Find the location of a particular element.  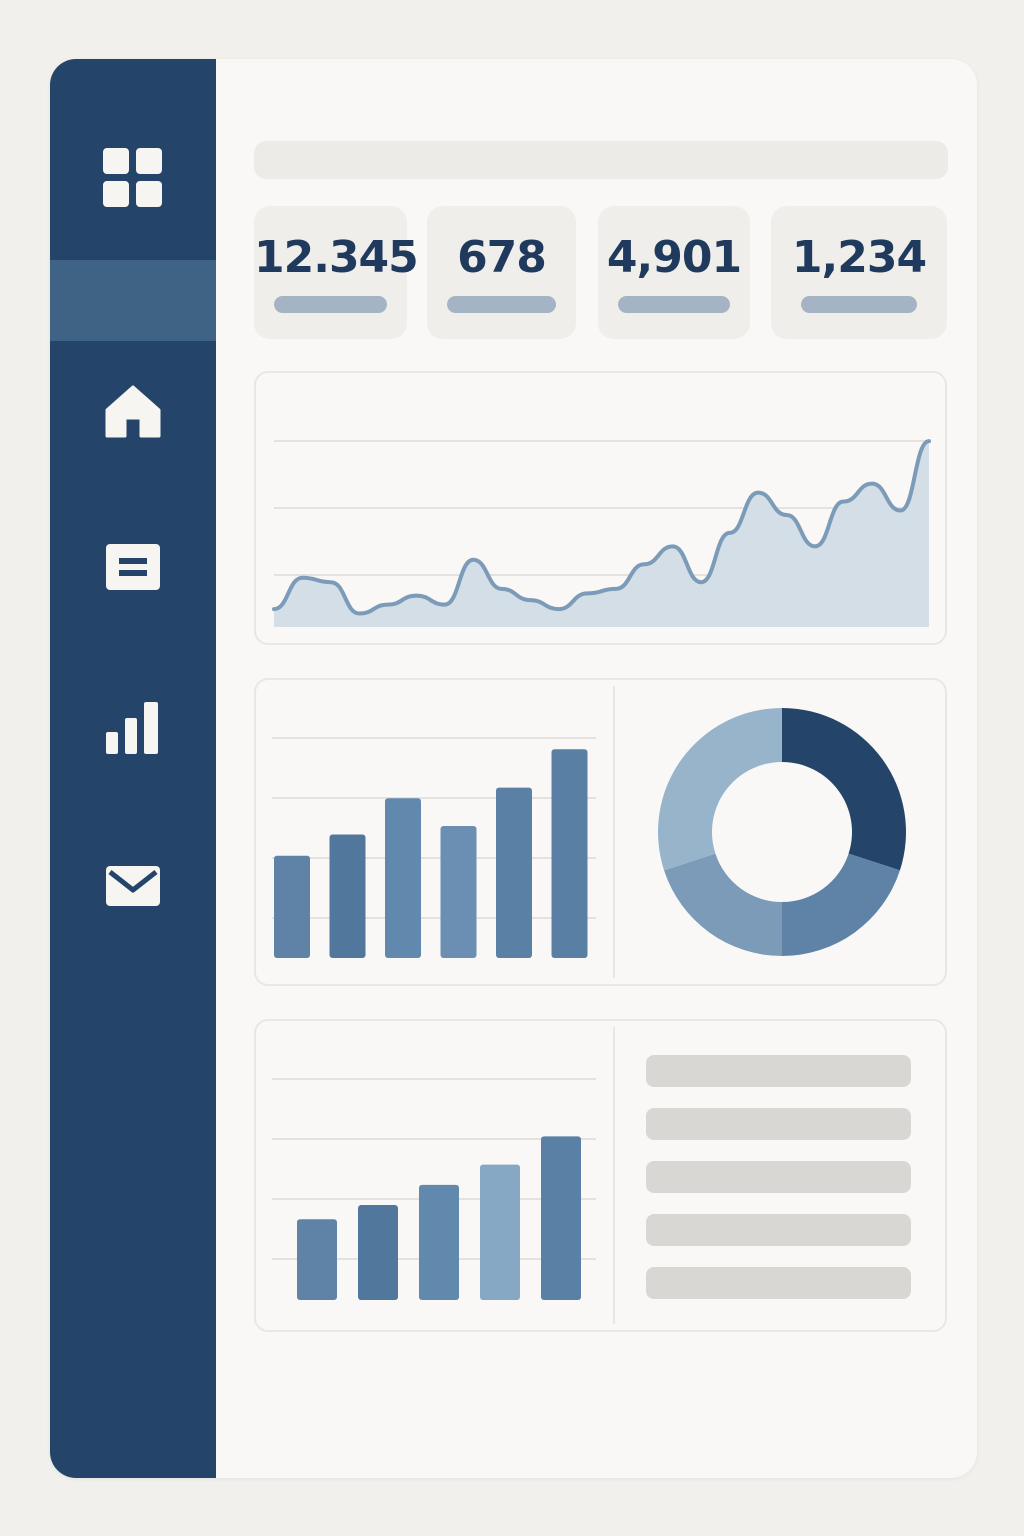

nav-active-item is located at coordinates (133, 300).